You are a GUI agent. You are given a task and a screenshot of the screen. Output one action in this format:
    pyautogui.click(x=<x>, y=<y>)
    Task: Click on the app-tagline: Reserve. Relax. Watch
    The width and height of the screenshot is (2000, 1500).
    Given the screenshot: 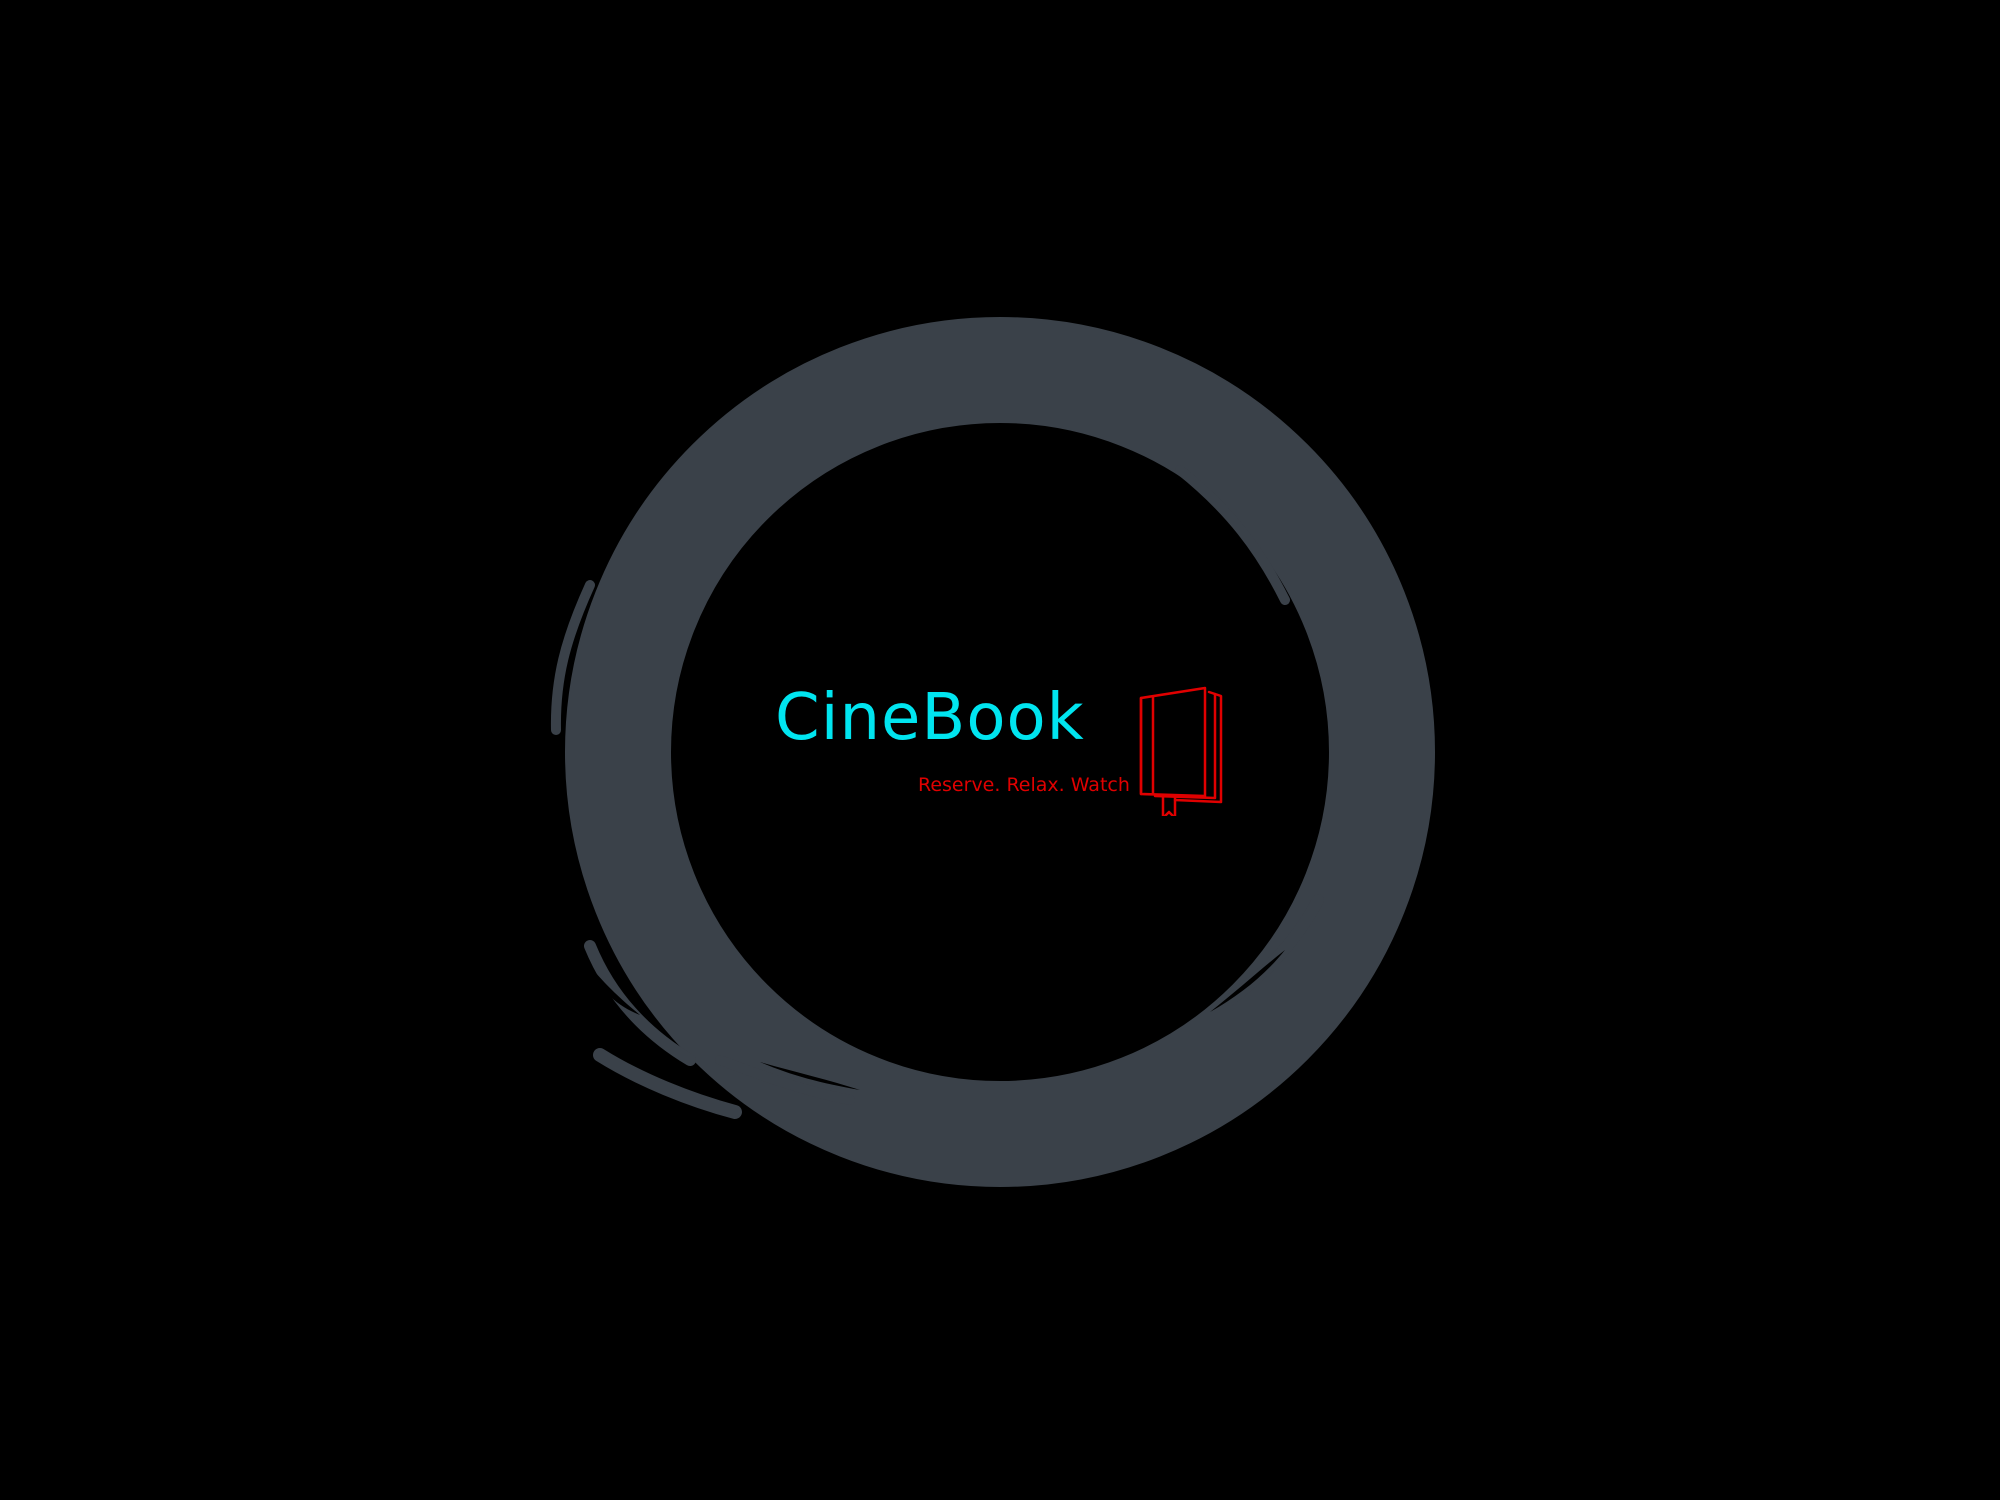 What is the action you would take?
    pyautogui.click(x=1024, y=785)
    